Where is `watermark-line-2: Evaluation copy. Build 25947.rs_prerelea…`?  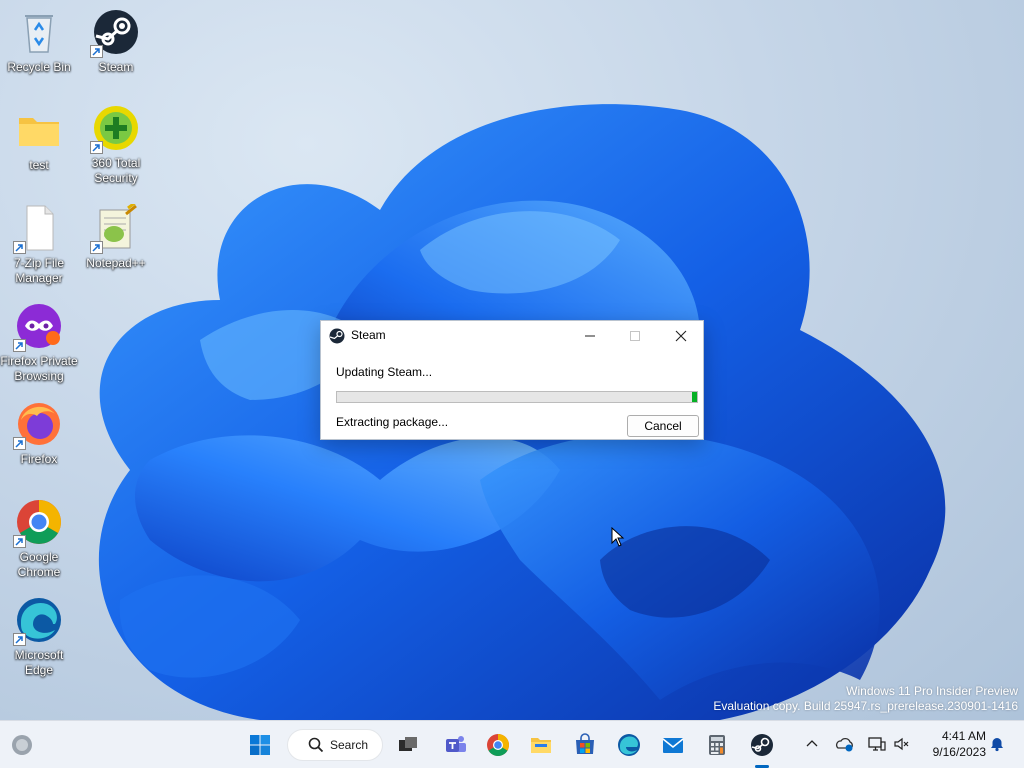 watermark-line-2: Evaluation copy. Build 25947.rs_prerelea… is located at coordinates (865, 706).